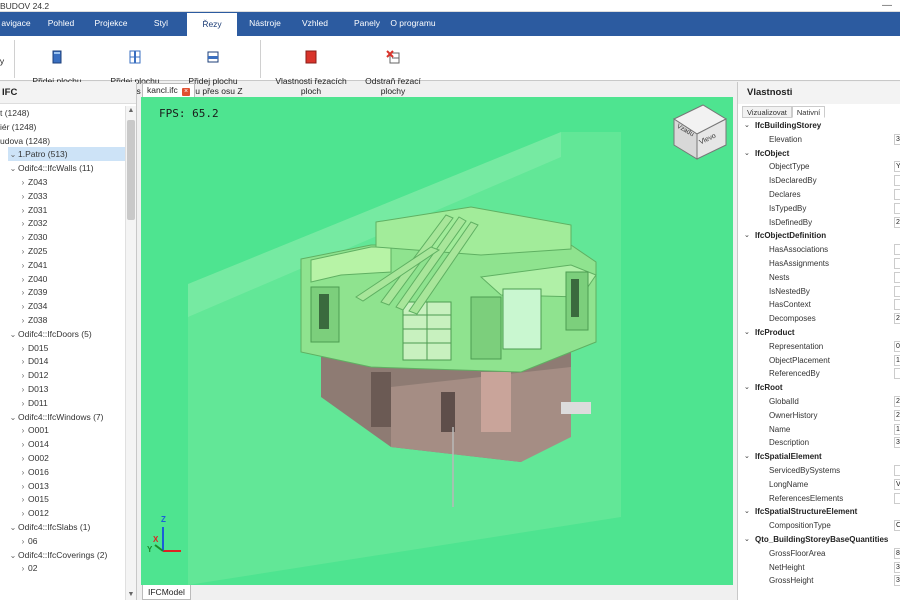  What do you see at coordinates (315, 24) in the screenshot?
I see `menu-vzhled: Vzhled` at bounding box center [315, 24].